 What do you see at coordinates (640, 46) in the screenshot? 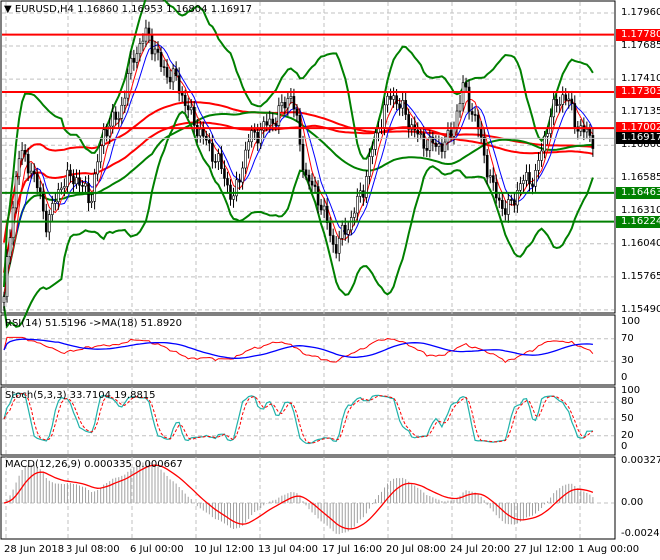
I see `price-tick-label: 1.17685` at bounding box center [640, 46].